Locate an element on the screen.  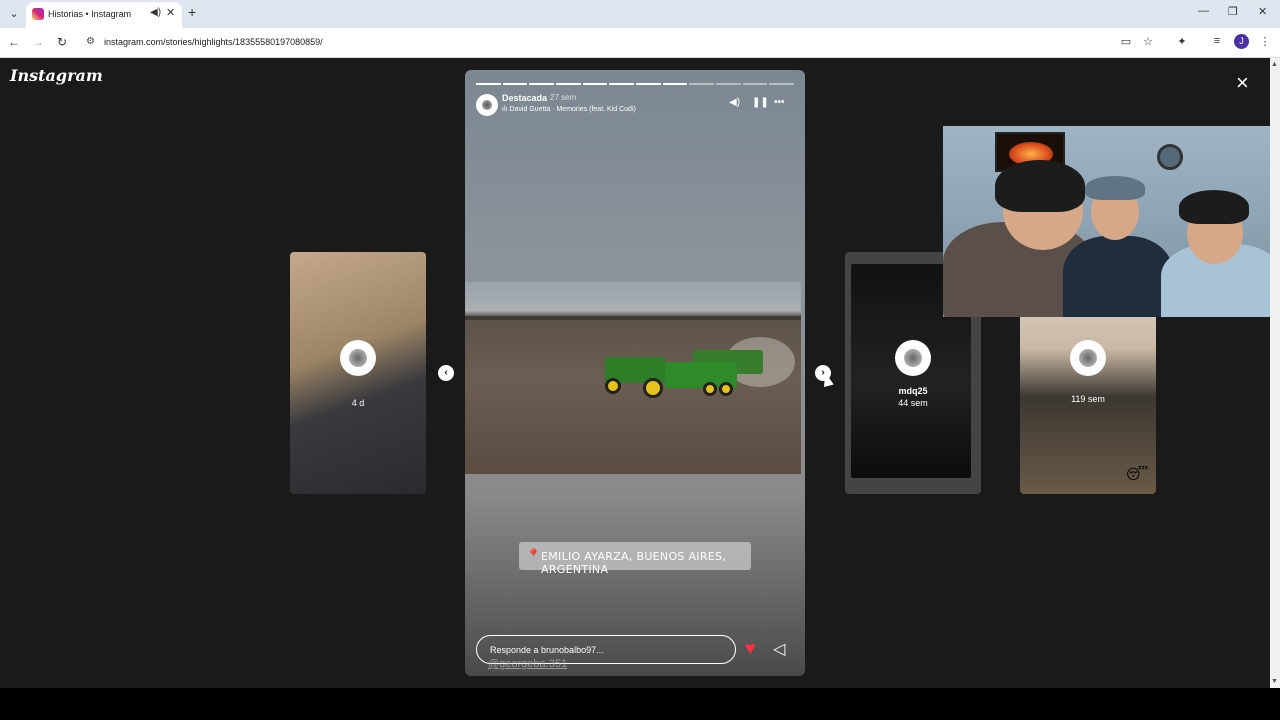
browser-menu-icon: ⋮ is located at coordinates (1265, 41).